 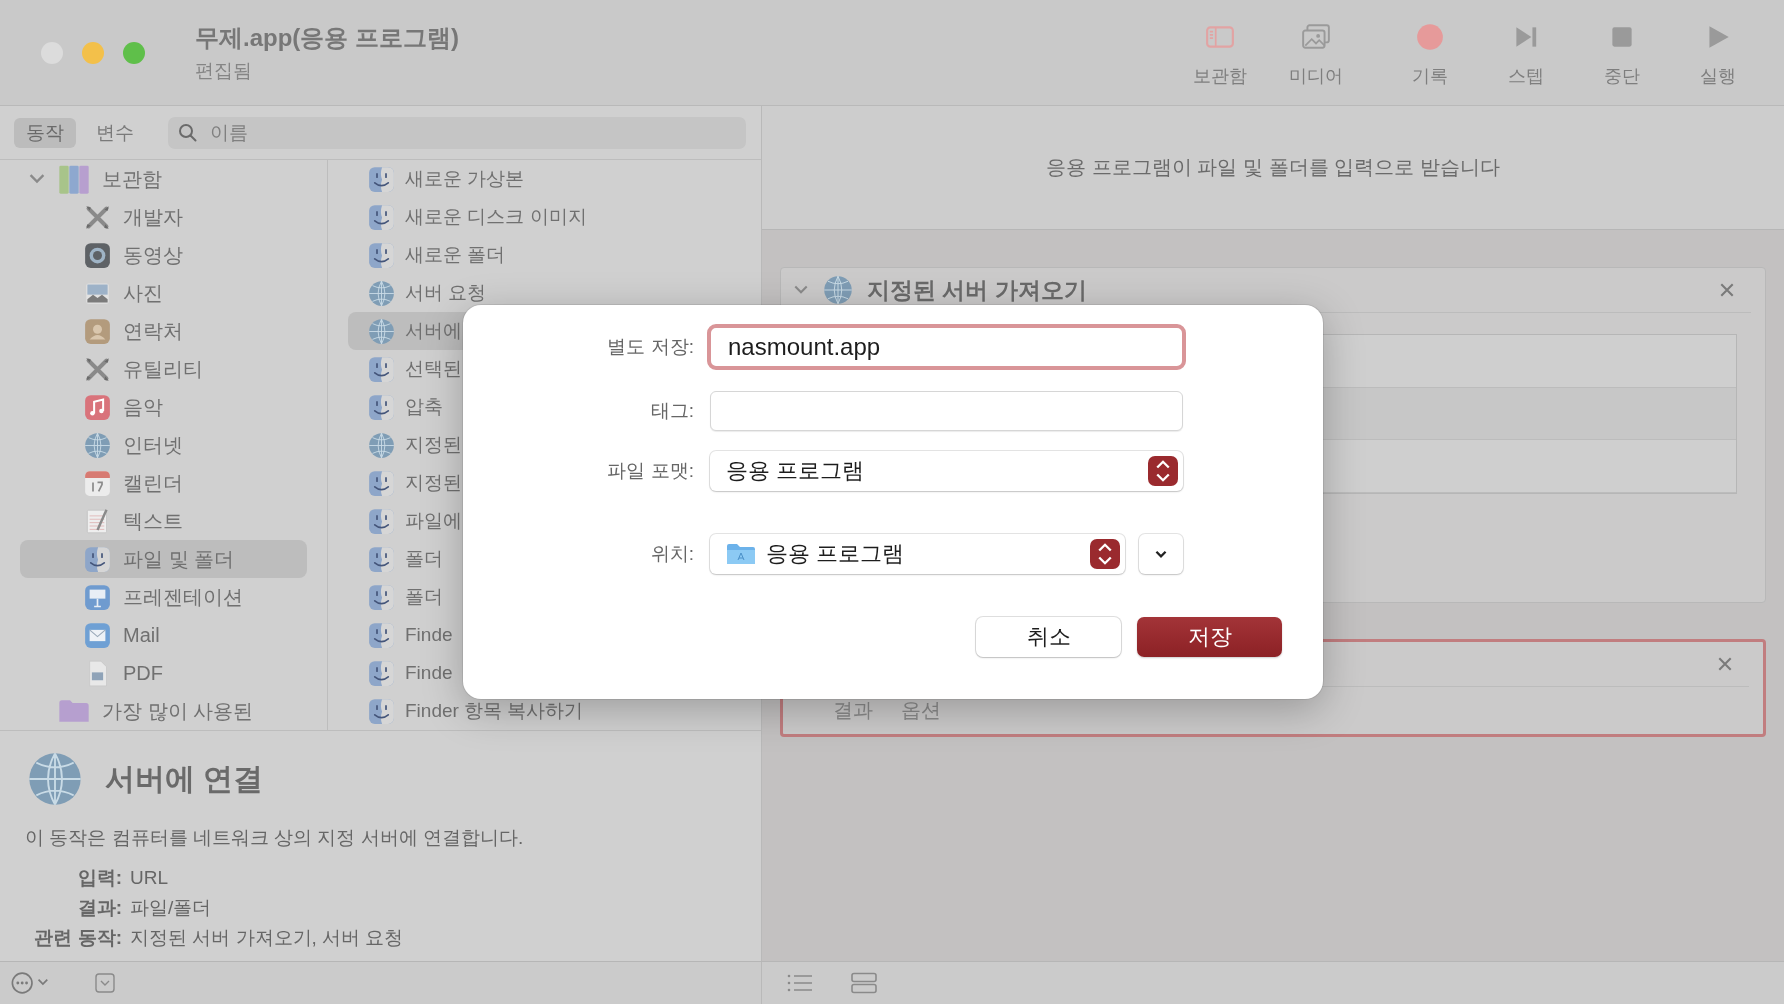 What do you see at coordinates (99, 908) in the screenshot?
I see `detail-label: 결과:` at bounding box center [99, 908].